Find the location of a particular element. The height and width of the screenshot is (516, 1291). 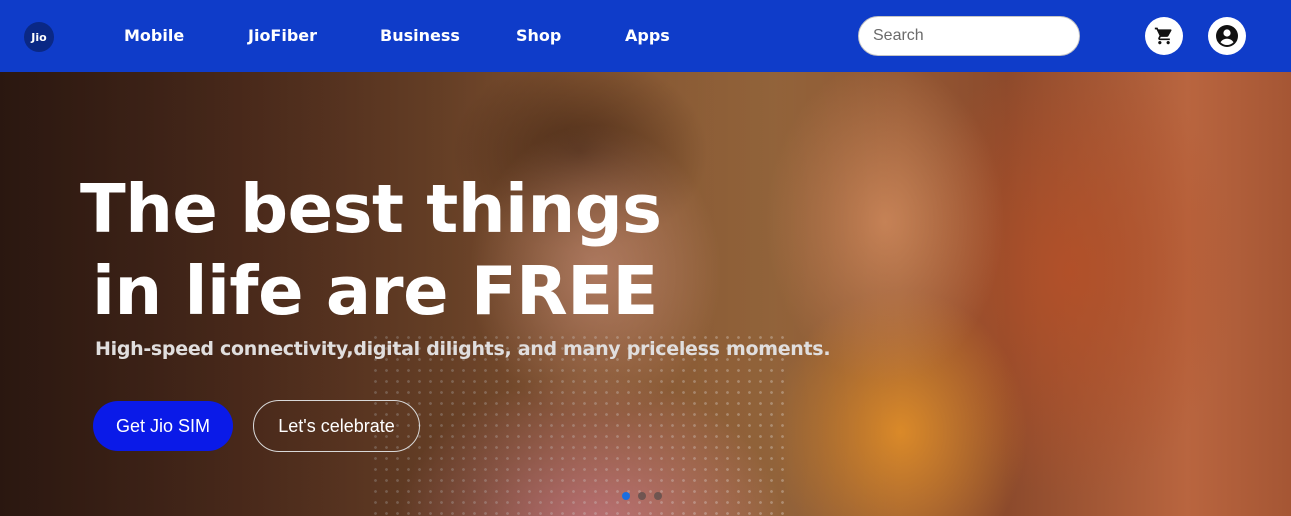

cart-icon is located at coordinates (1163, 36).